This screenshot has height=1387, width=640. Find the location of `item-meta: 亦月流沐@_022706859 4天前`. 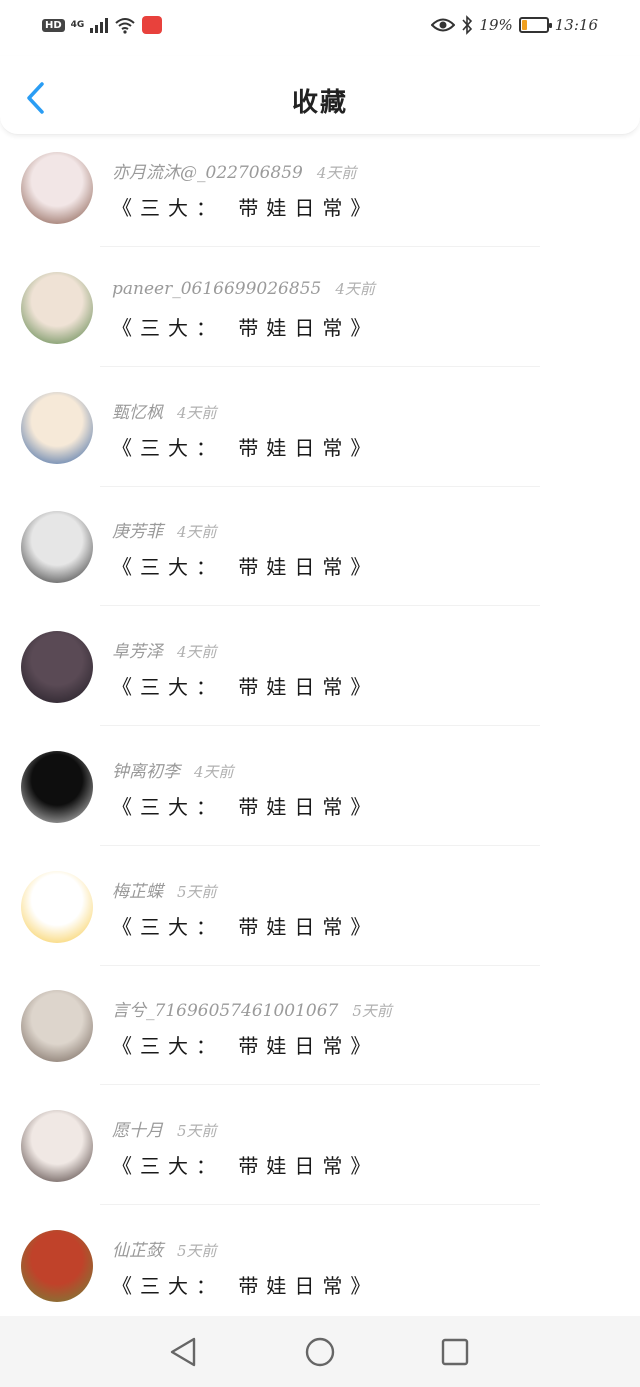

item-meta: 亦月流沐@_022706859 4天前 is located at coordinates (234, 170).